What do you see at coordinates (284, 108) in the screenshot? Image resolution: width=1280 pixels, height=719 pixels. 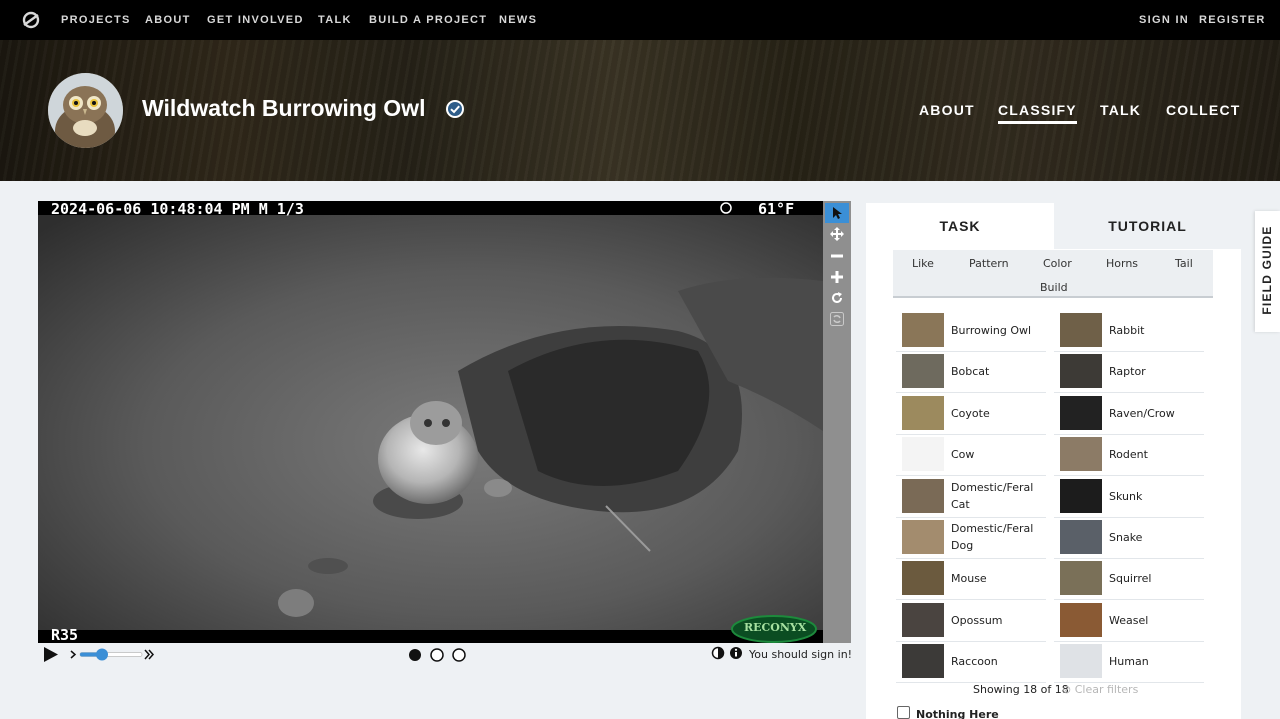 I see `project-title: Wildwatch Burrowing Owl` at bounding box center [284, 108].